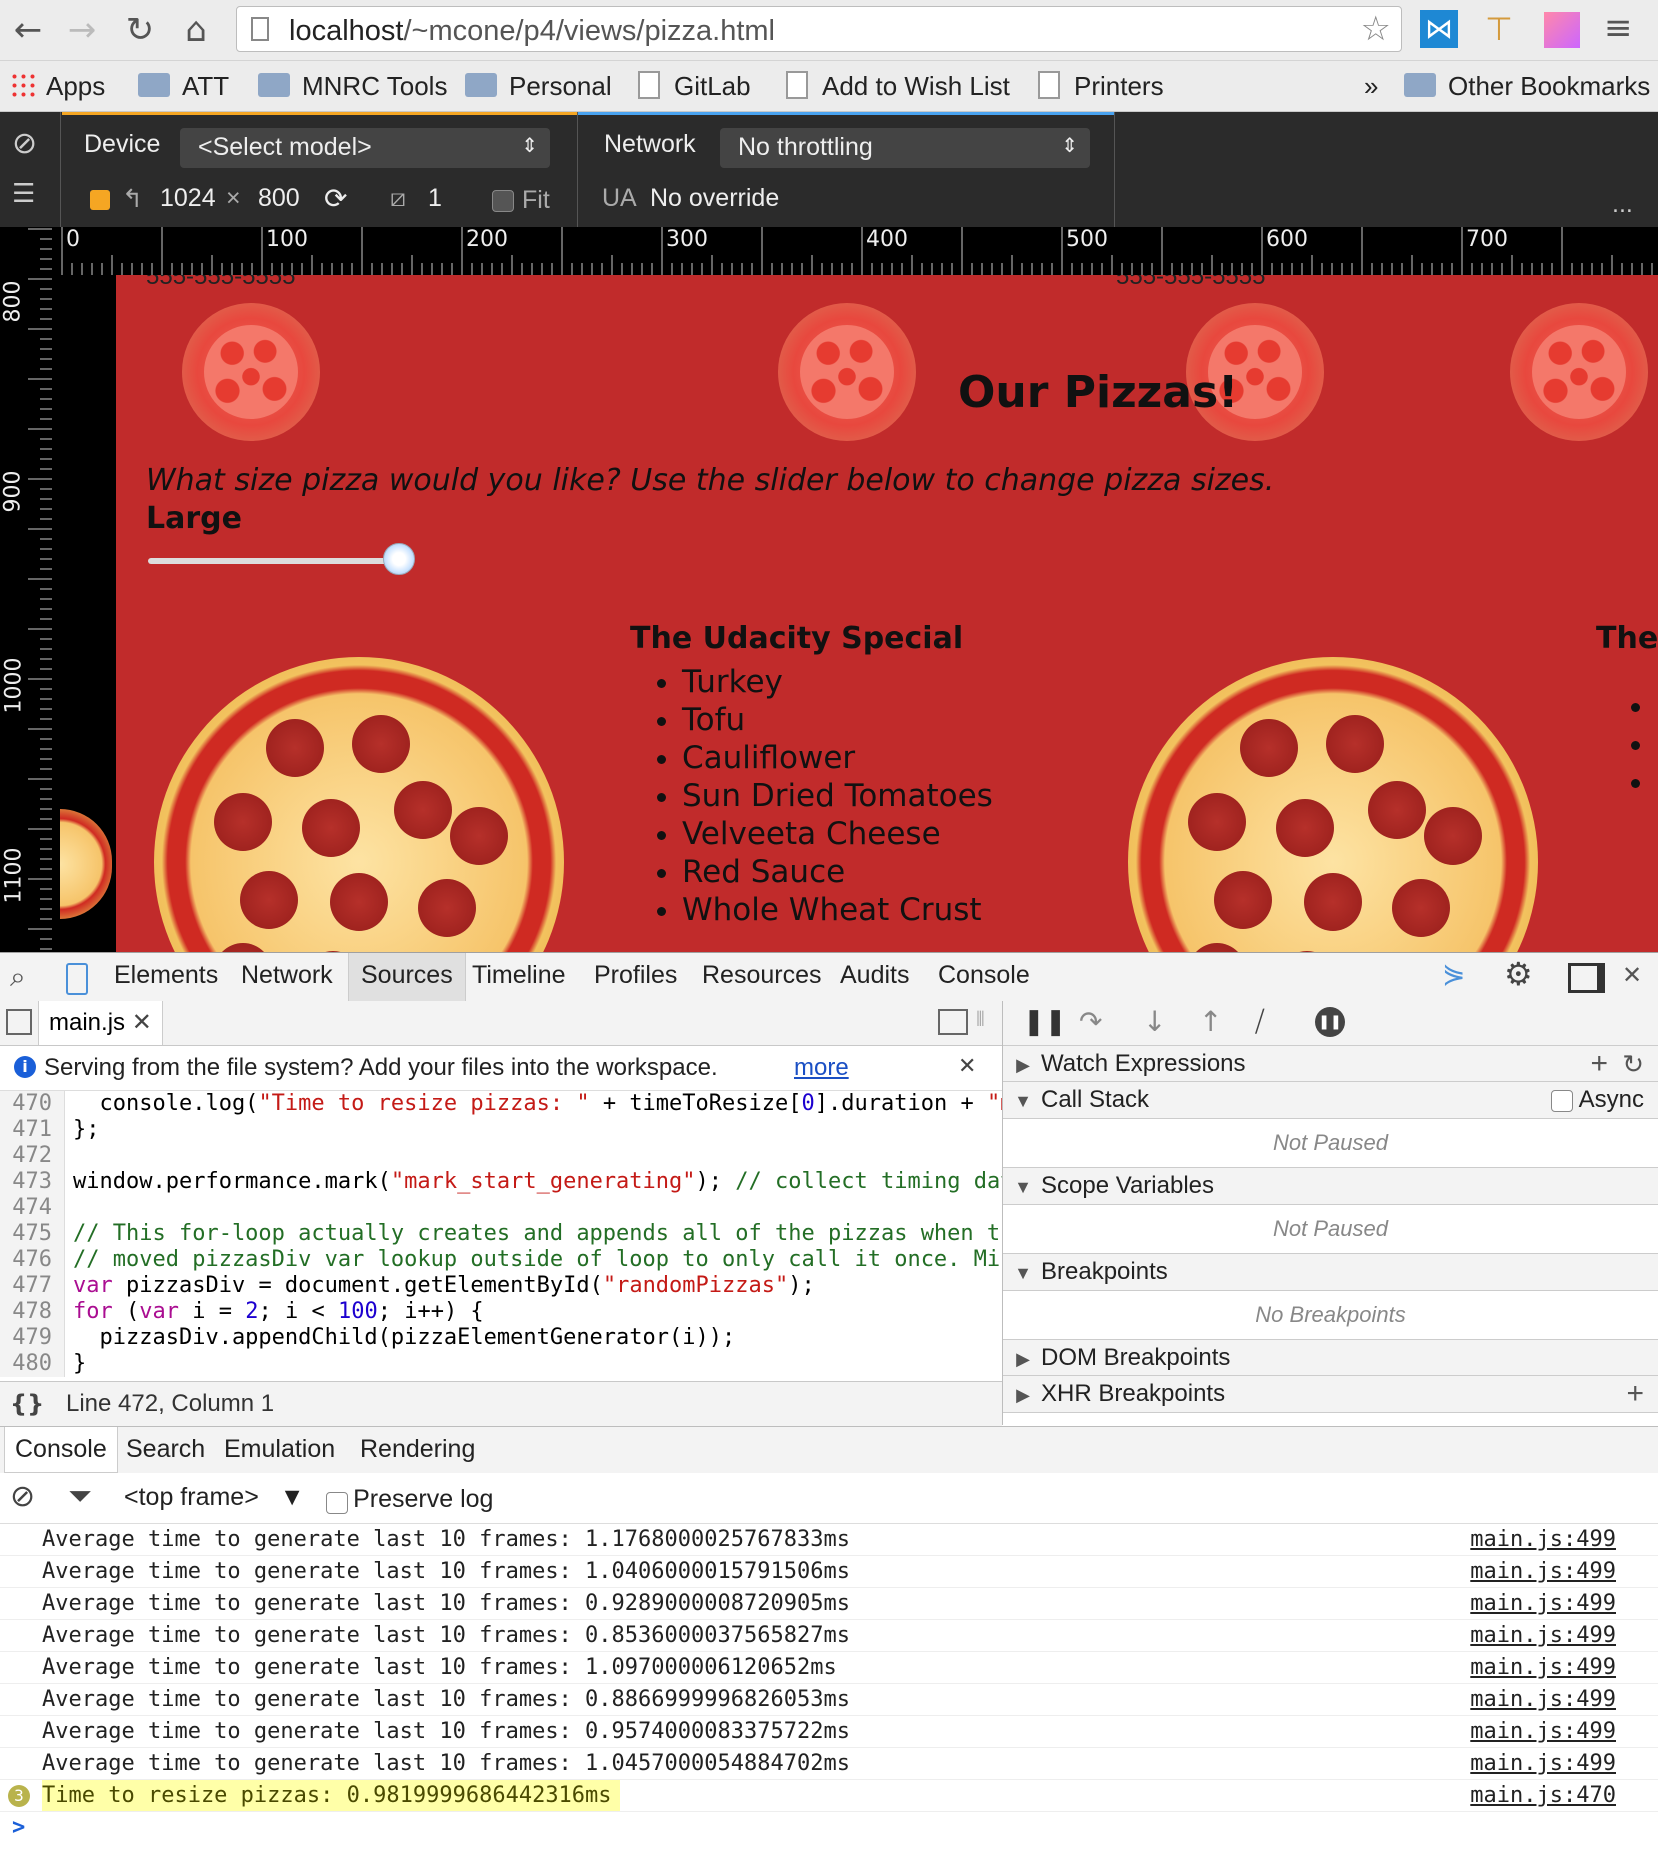 The image size is (1658, 1850). Describe the element at coordinates (1330, 1186) in the screenshot. I see `section-scope-variables: ▼ Scope Variables` at that location.